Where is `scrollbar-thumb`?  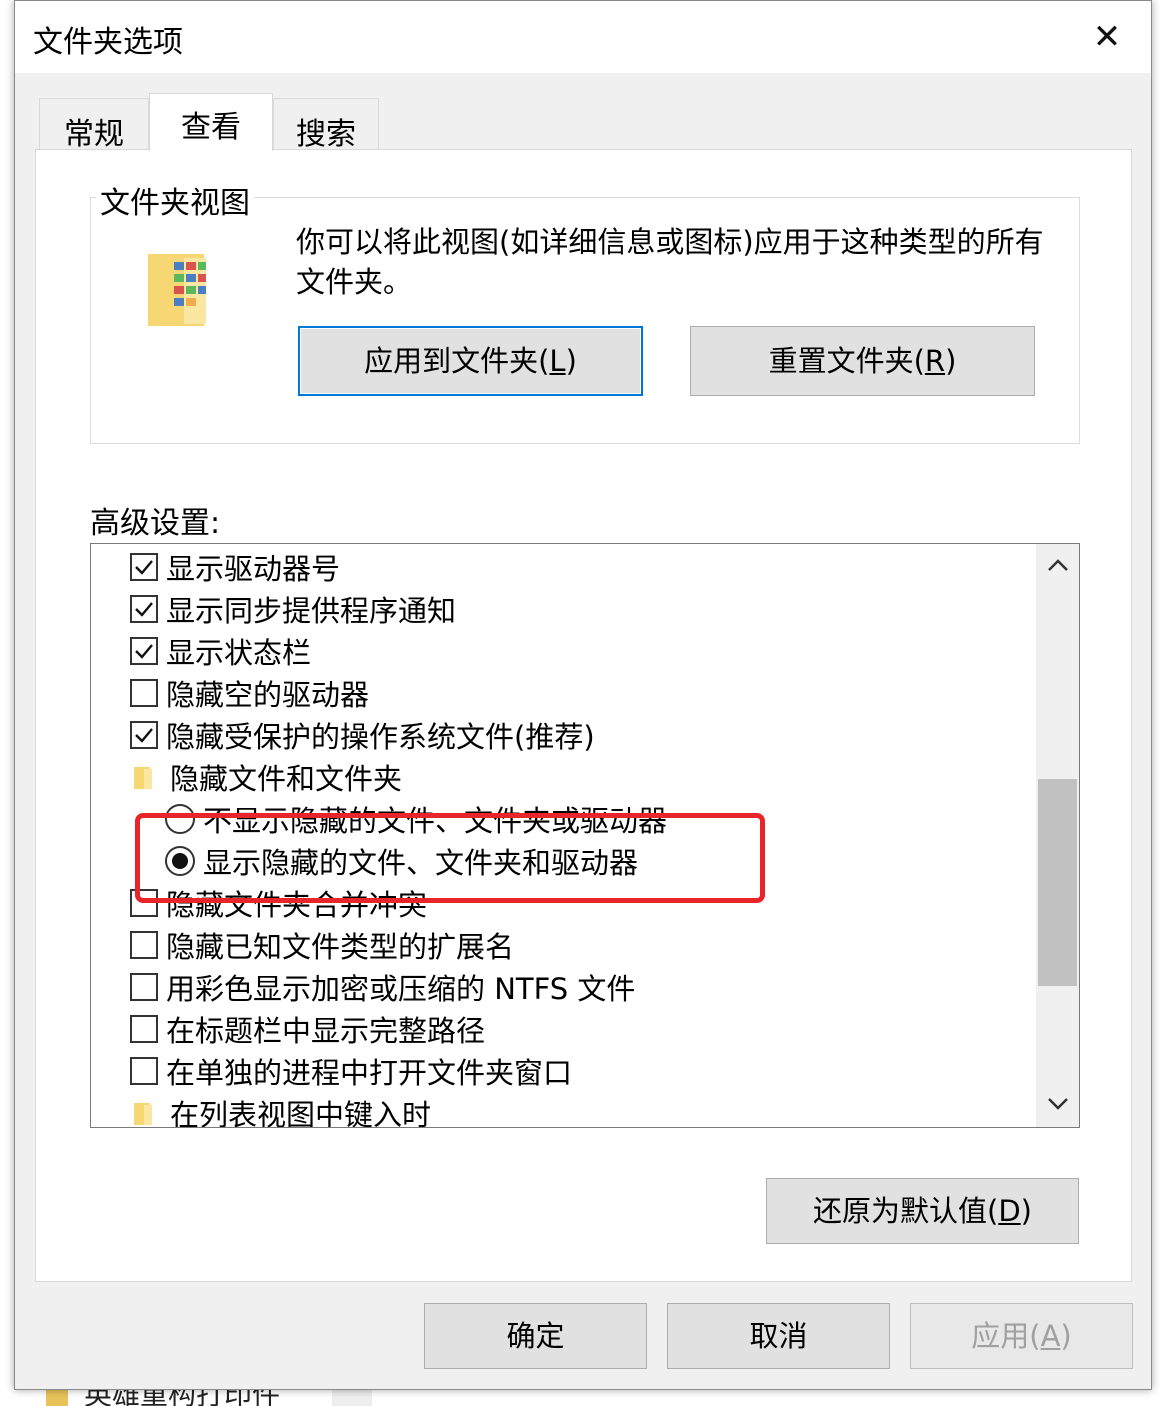 scrollbar-thumb is located at coordinates (1057, 882).